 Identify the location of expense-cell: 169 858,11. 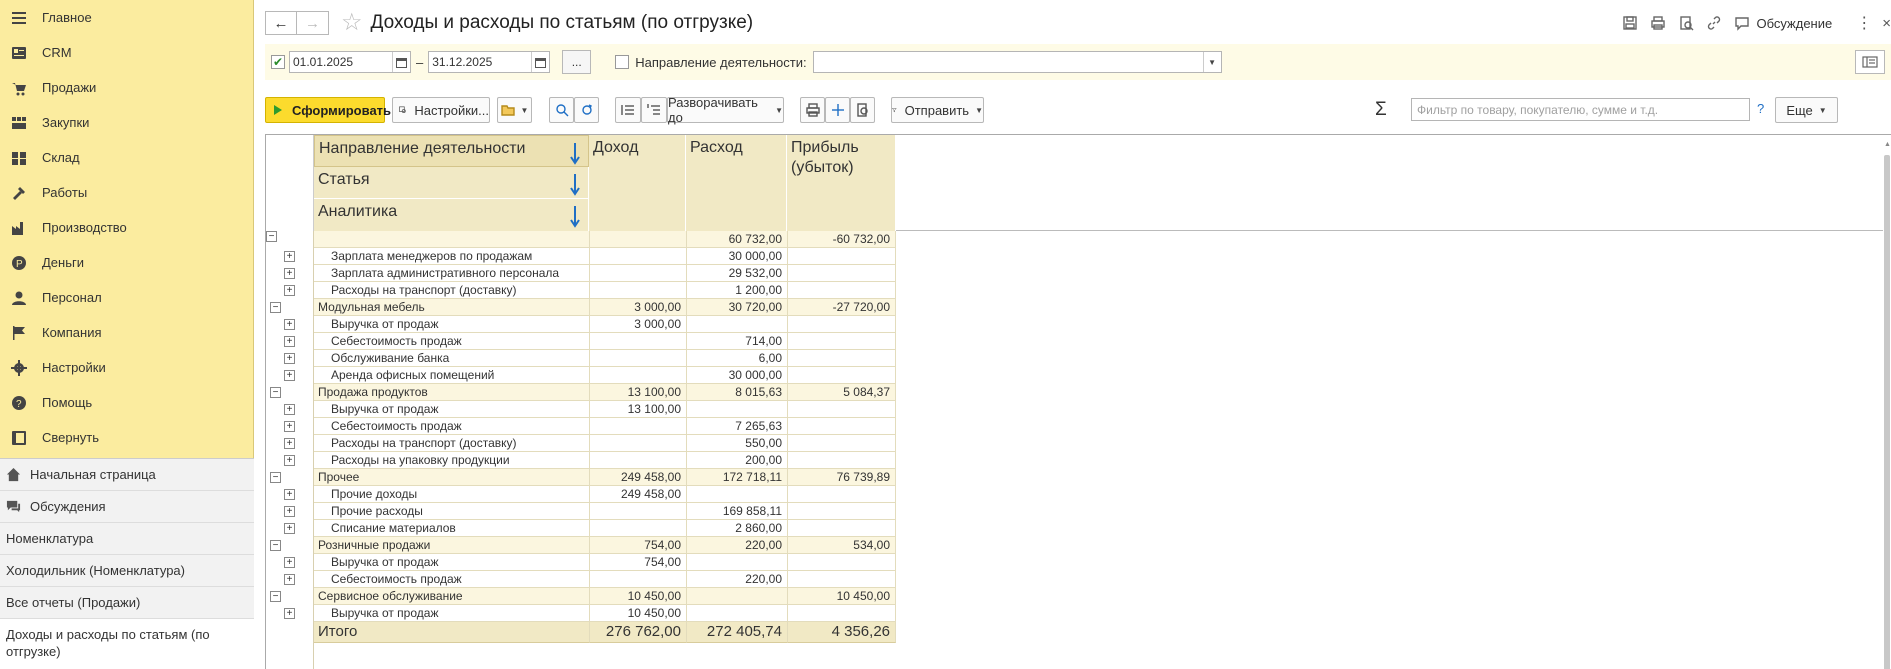
(736, 511).